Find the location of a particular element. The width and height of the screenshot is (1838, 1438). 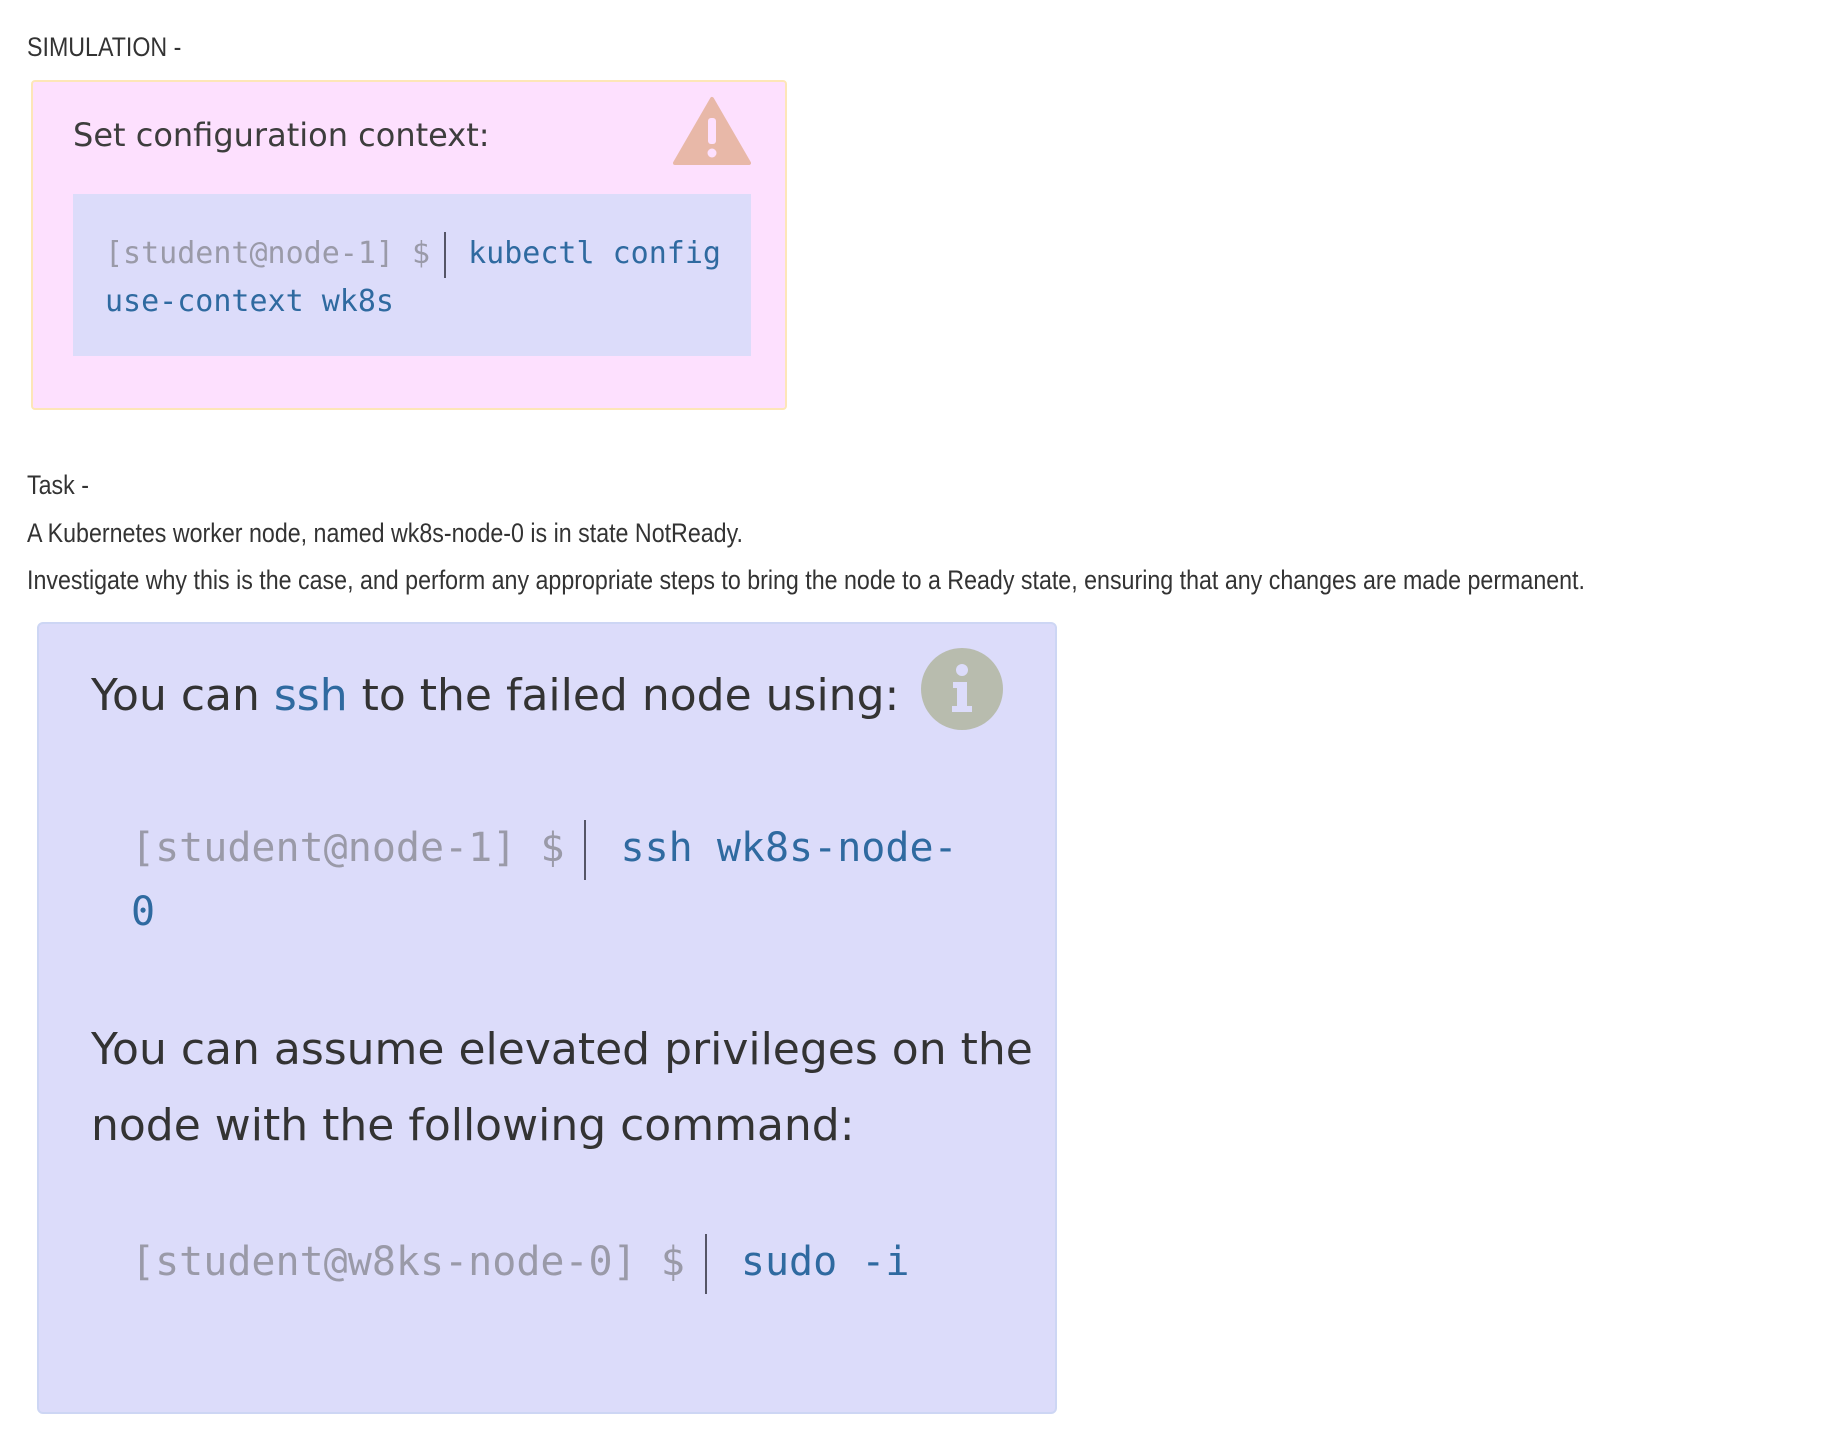

ssh-command-row-continued: 0 is located at coordinates (143, 912).